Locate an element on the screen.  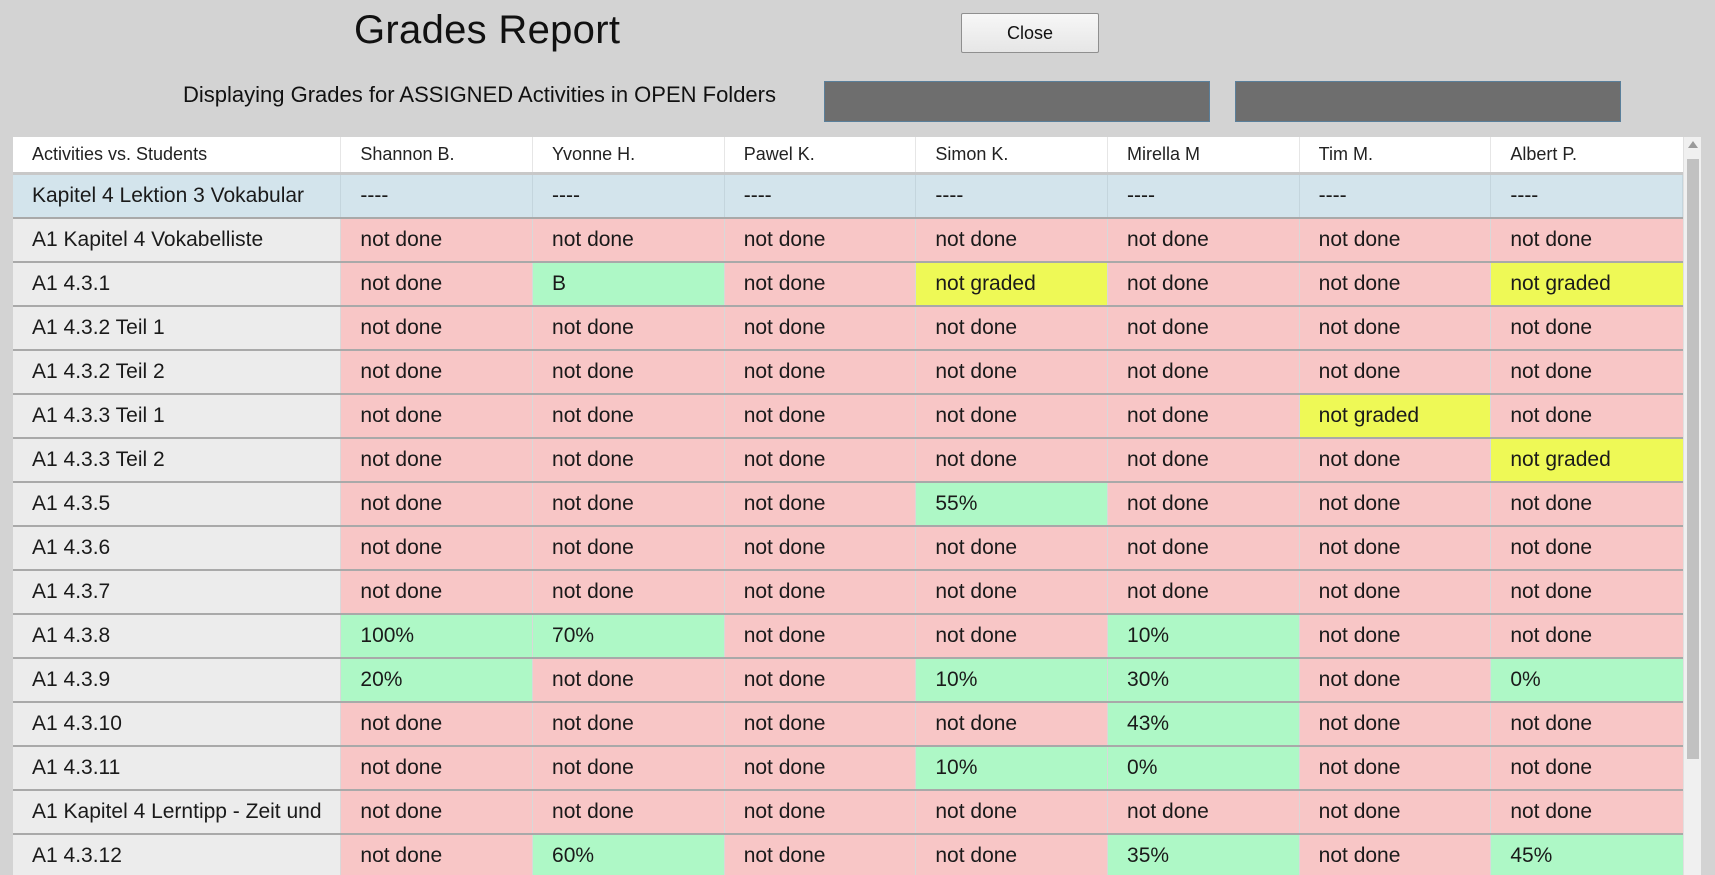
activity-name: A1 4.3.11 is located at coordinates (177, 768).